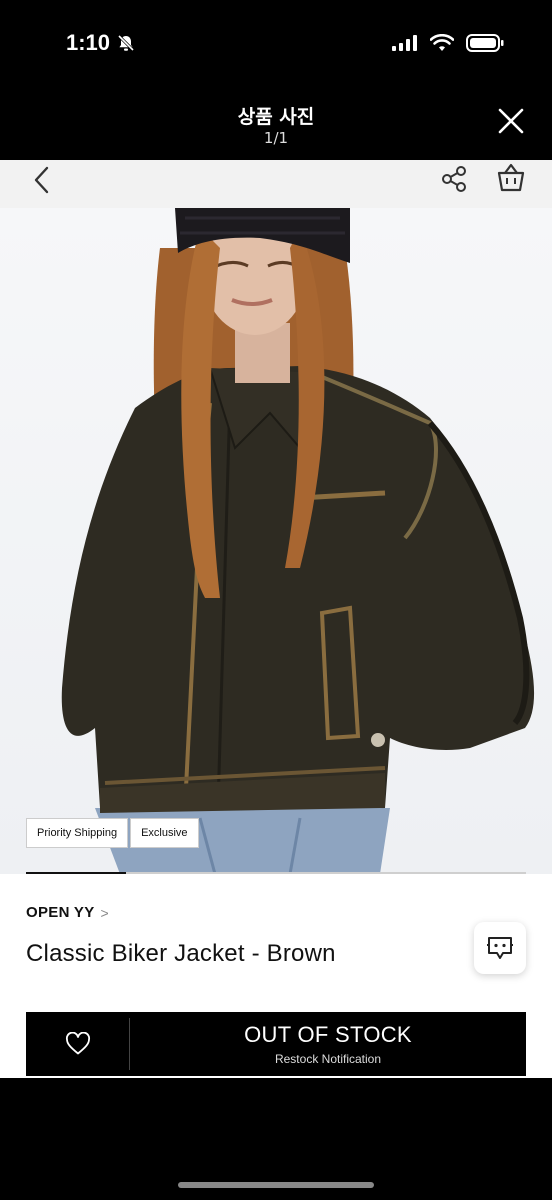 The width and height of the screenshot is (552, 1200). I want to click on photo-counter: 1/1, so click(276, 138).